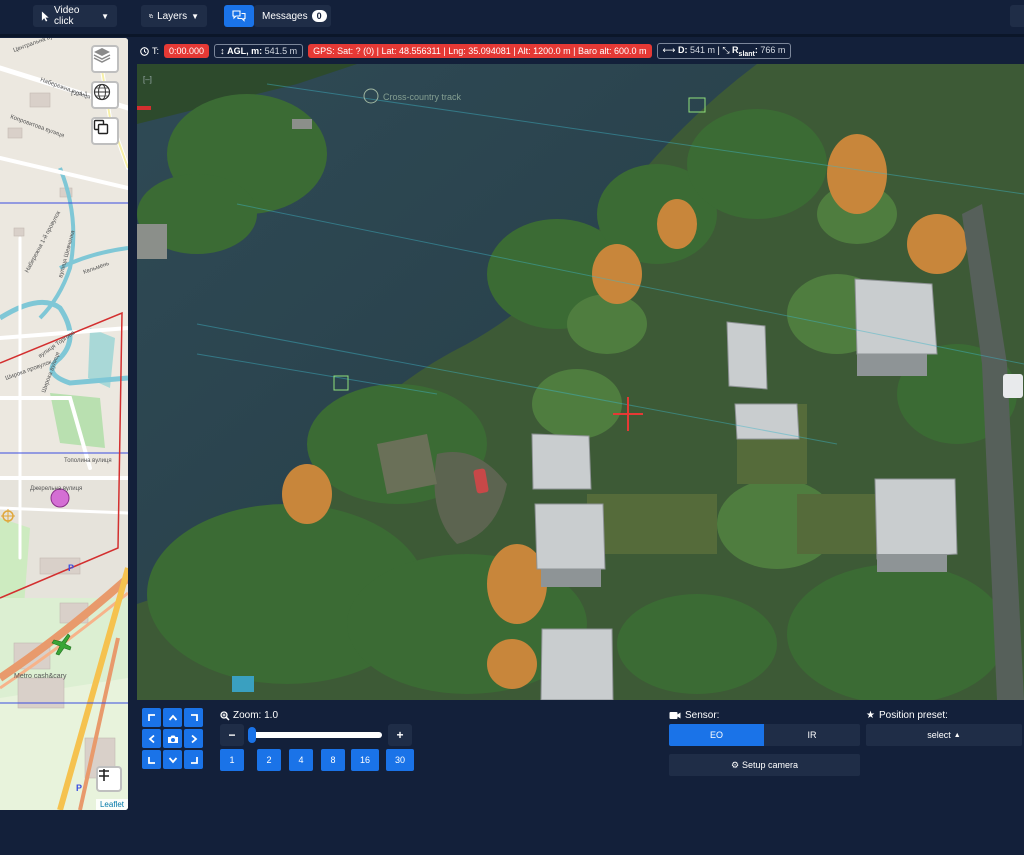 The image size is (1024, 855). I want to click on zoom-preset-4x-button: 4, so click(301, 760).